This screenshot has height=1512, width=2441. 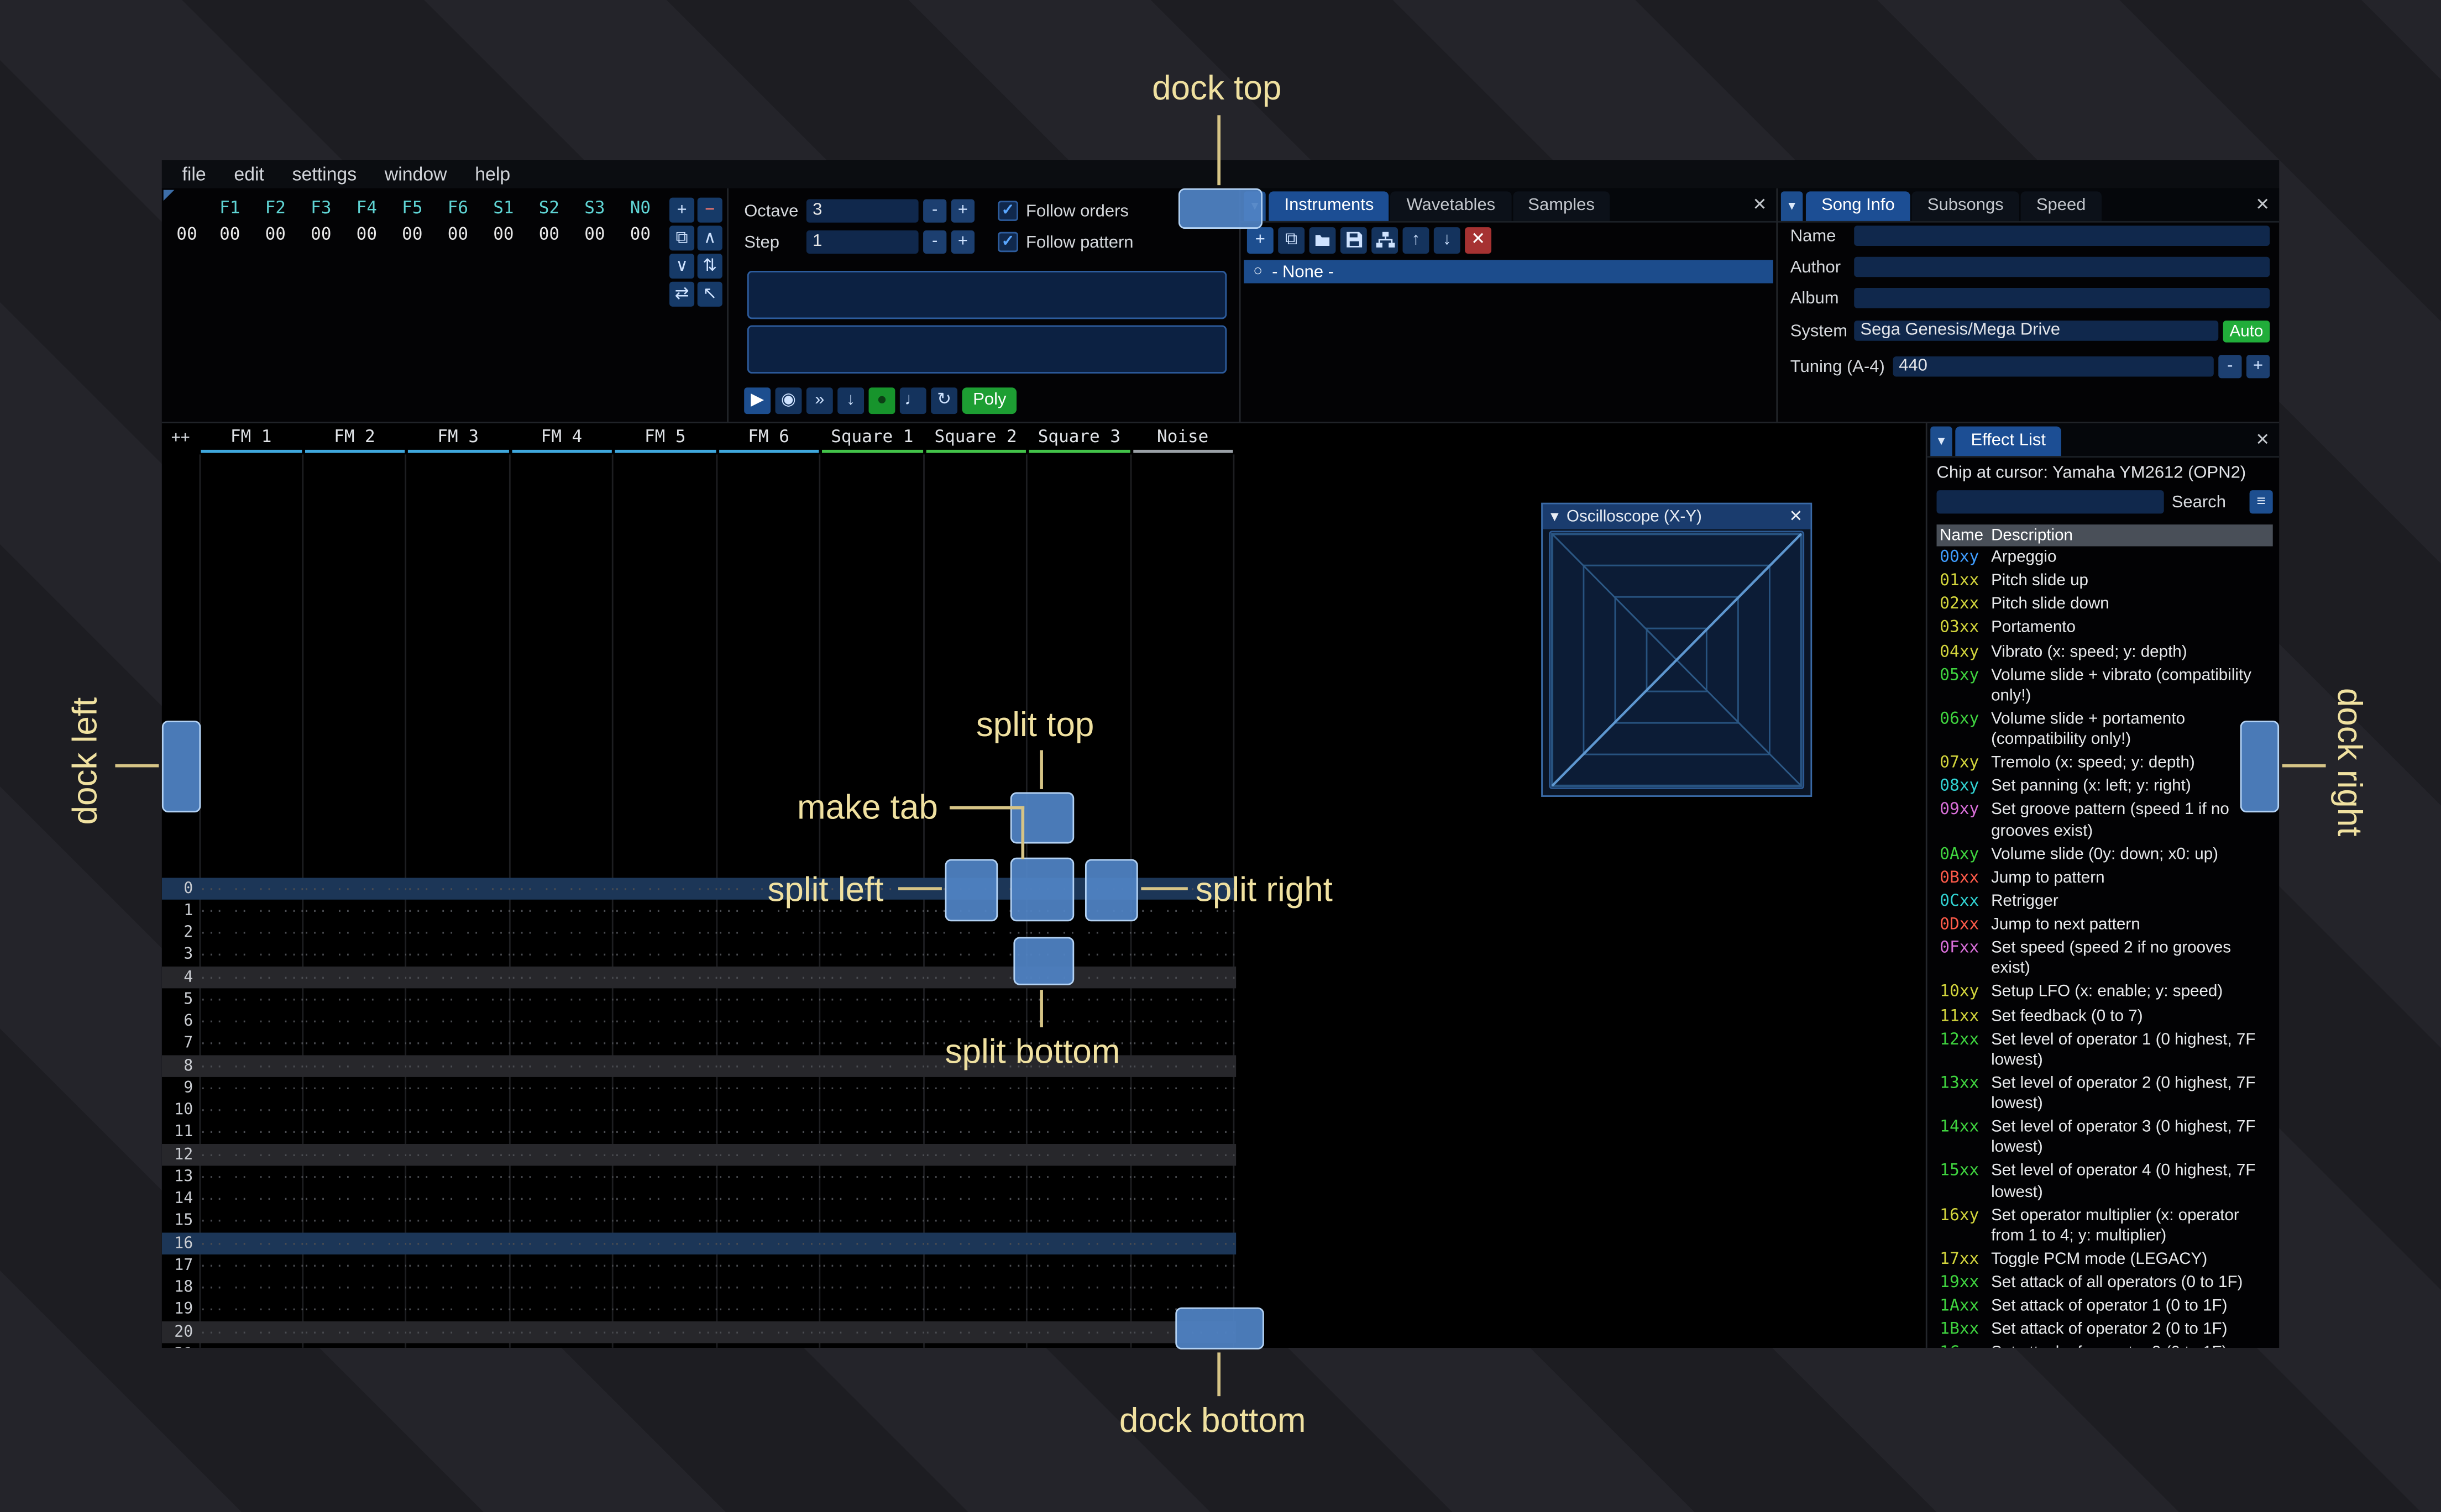 What do you see at coordinates (682, 238) in the screenshot?
I see `duplicate-order-button: ⧉` at bounding box center [682, 238].